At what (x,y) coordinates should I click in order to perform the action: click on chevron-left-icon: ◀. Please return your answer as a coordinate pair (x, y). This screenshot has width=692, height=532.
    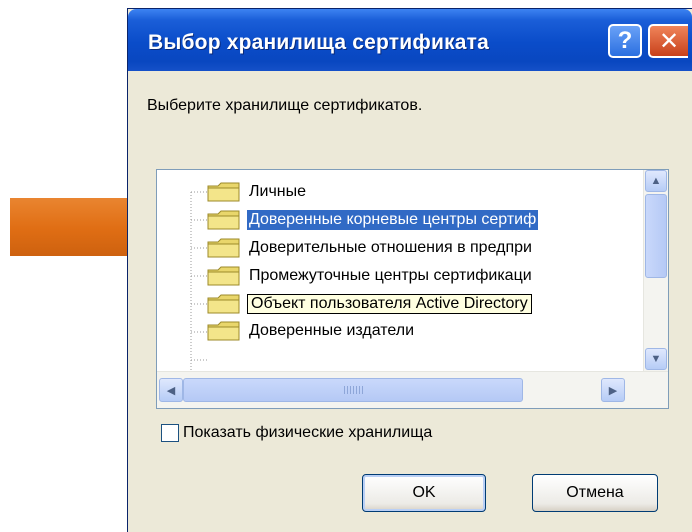
    Looking at the image, I should click on (171, 390).